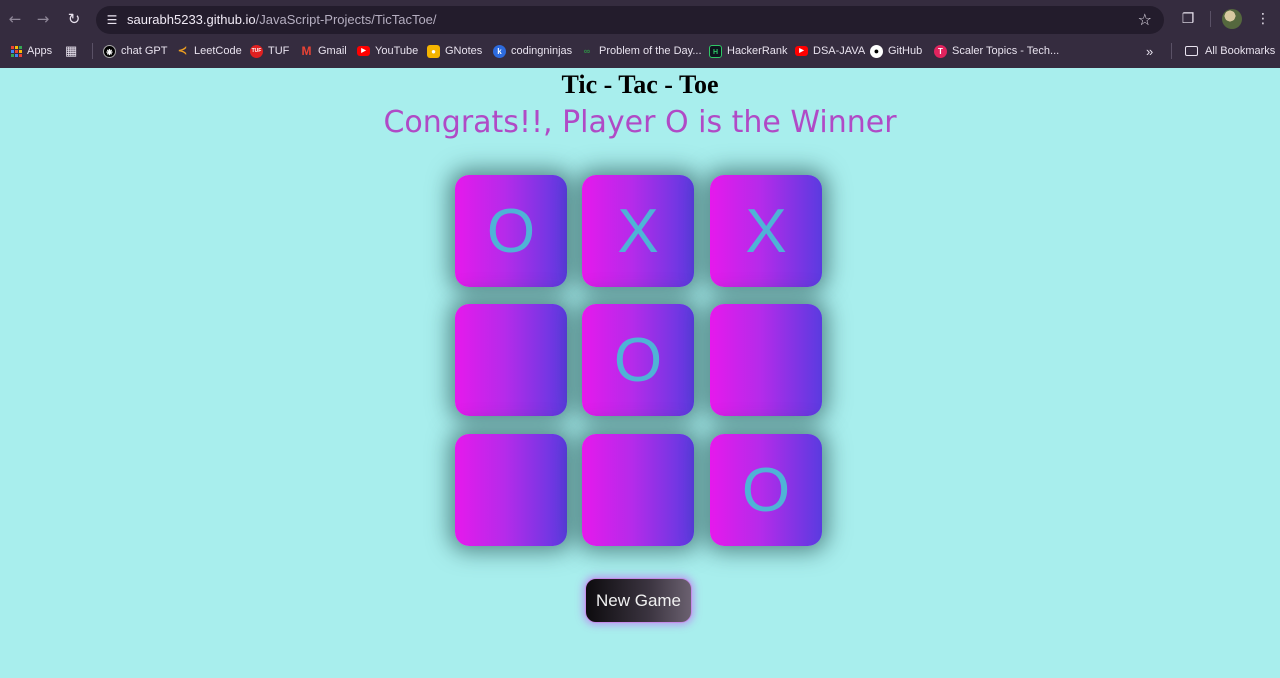  I want to click on site-info-icon: ☰, so click(112, 20).